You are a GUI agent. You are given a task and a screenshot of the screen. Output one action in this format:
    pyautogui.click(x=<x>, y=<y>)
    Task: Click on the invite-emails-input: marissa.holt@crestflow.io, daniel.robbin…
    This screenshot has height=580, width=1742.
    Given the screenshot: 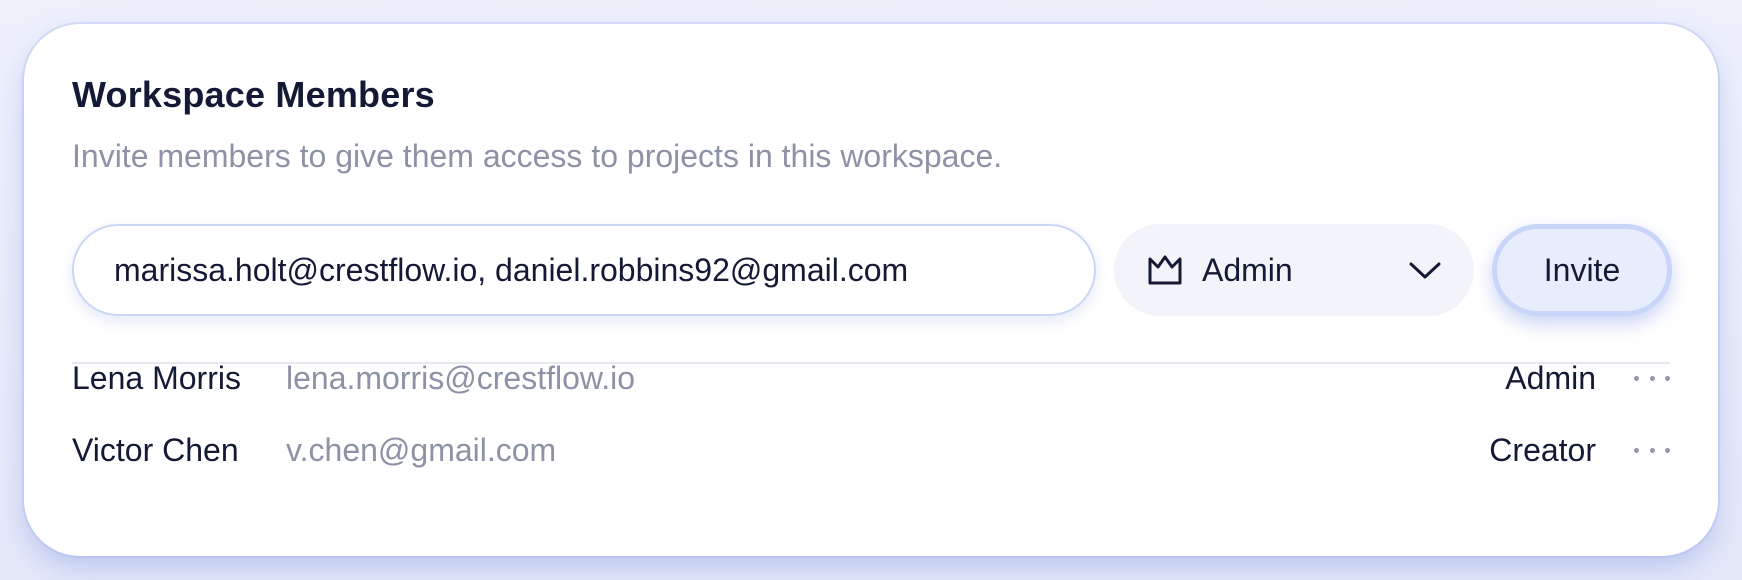 What is the action you would take?
    pyautogui.click(x=584, y=270)
    